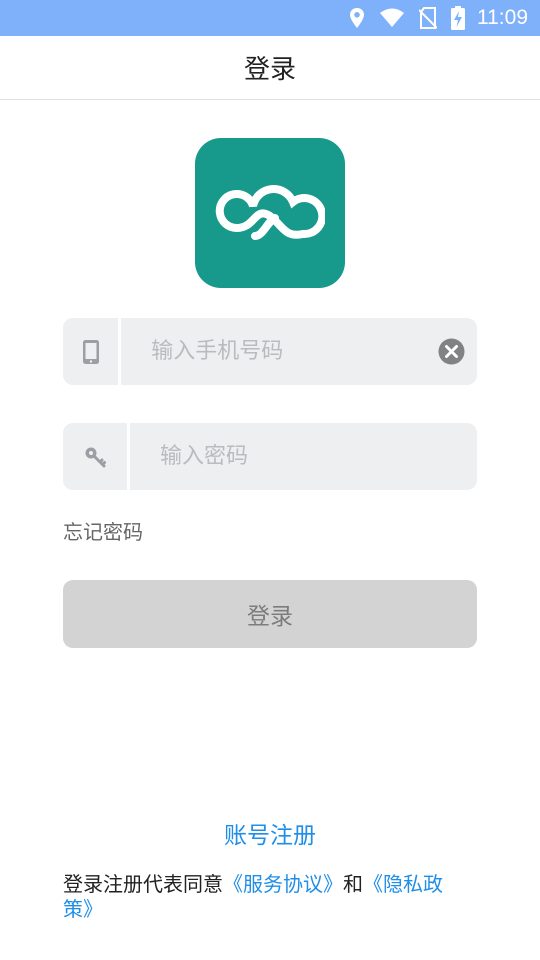  I want to click on service-agreement-link: 《服务协议》, so click(283, 884).